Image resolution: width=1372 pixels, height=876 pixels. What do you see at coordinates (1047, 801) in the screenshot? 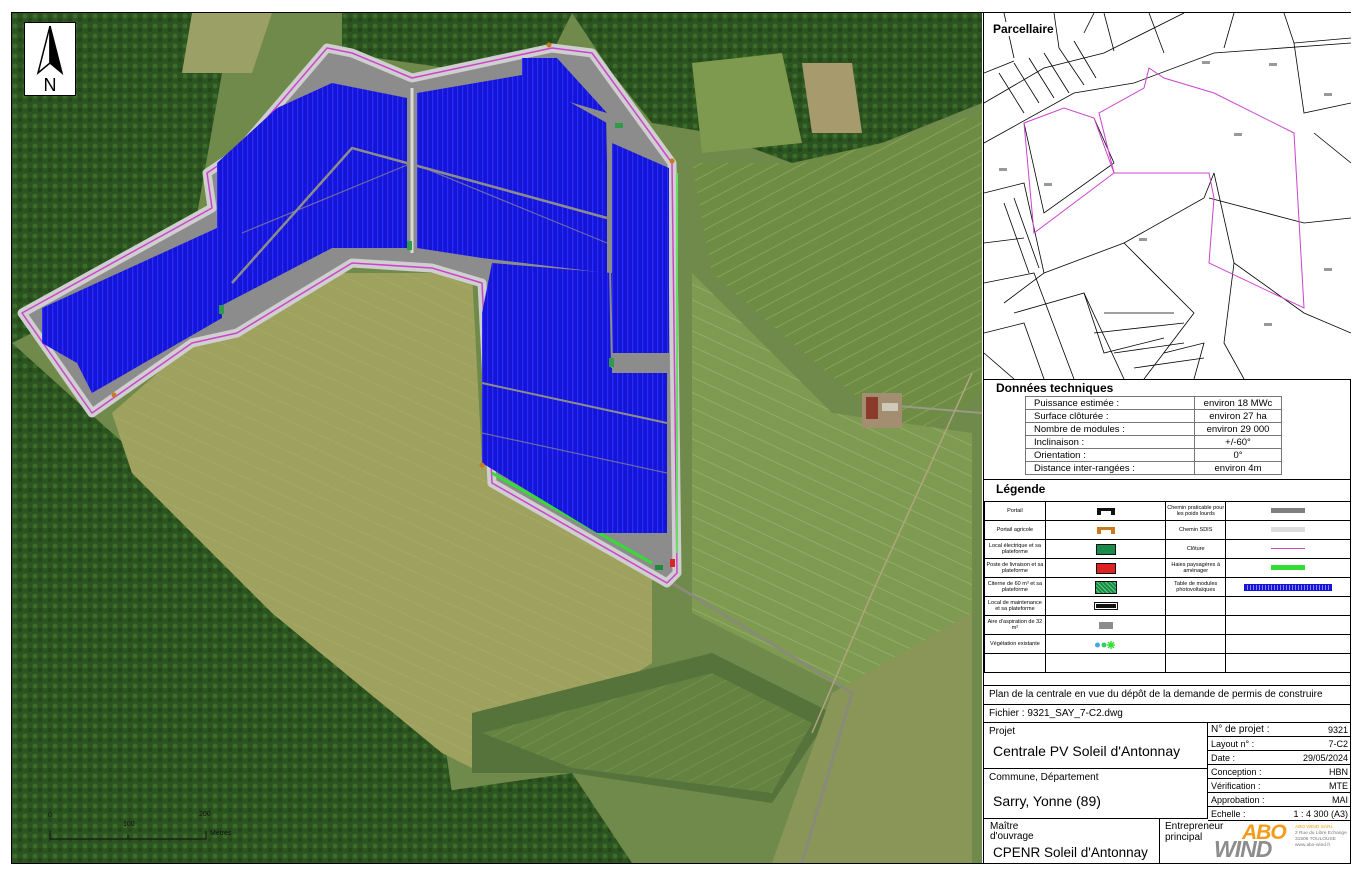
I see `commune-name: Sarry, Yonne (89)` at bounding box center [1047, 801].